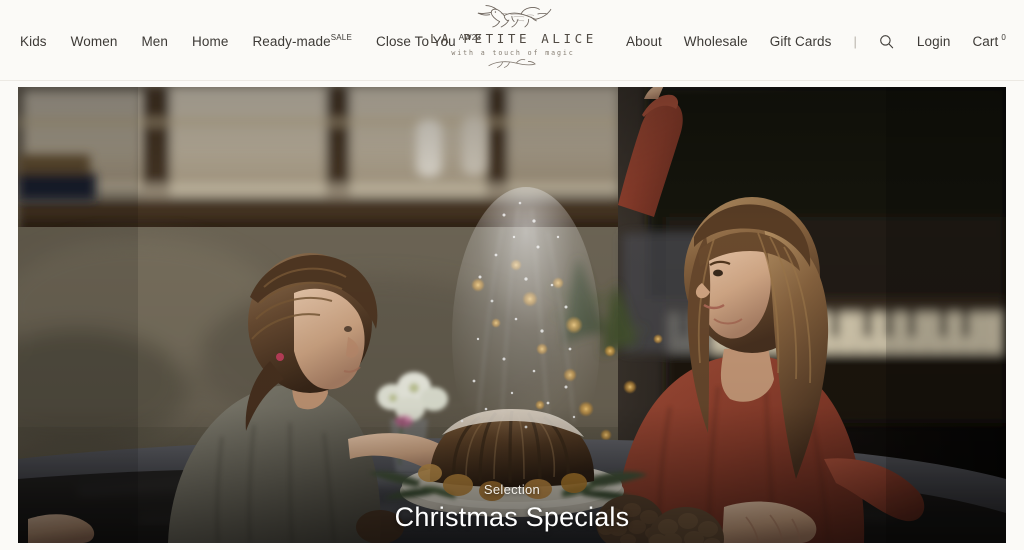 The width and height of the screenshot is (1024, 550). I want to click on nav-label: Wholesale, so click(715, 41).